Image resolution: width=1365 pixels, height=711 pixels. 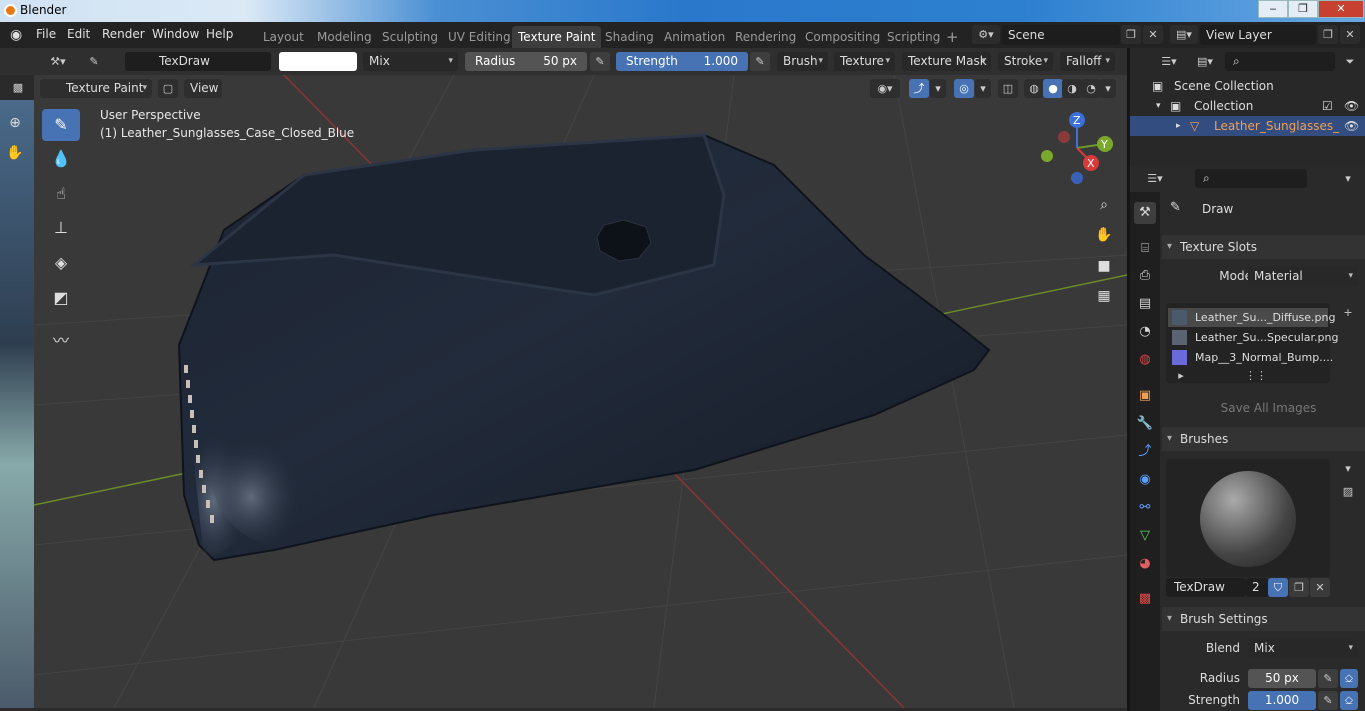 I want to click on clone-tool-icon: ⊥, so click(x=61, y=228).